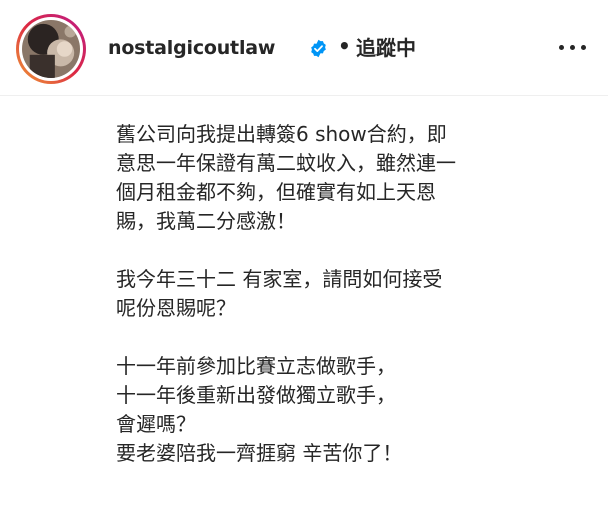 This screenshot has width=608, height=524. What do you see at coordinates (318, 48) in the screenshot?
I see `verified-badge-icon` at bounding box center [318, 48].